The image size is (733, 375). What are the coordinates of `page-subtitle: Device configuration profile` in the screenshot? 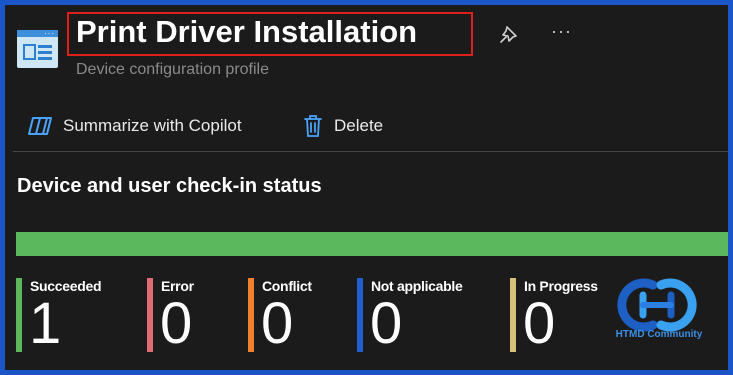 It's located at (172, 69).